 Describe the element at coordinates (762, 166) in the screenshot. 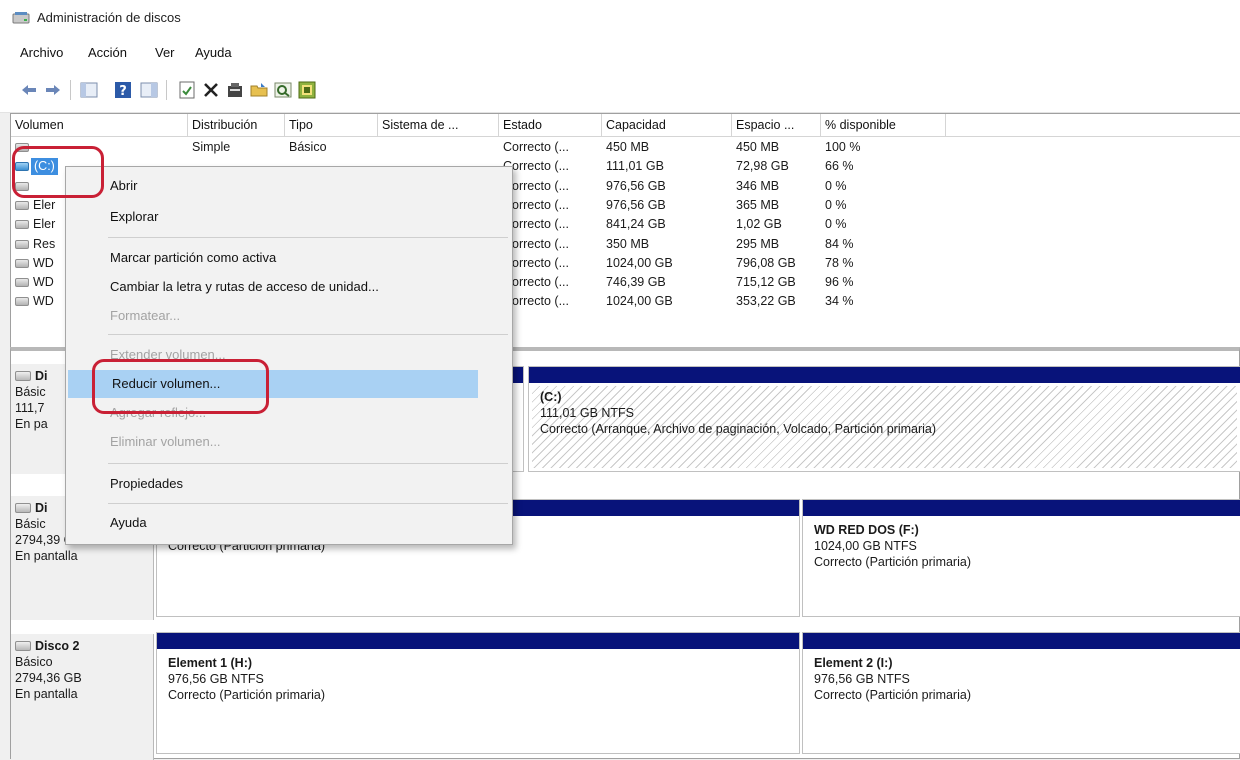

I see `cell-free: 72,98 GB` at that location.